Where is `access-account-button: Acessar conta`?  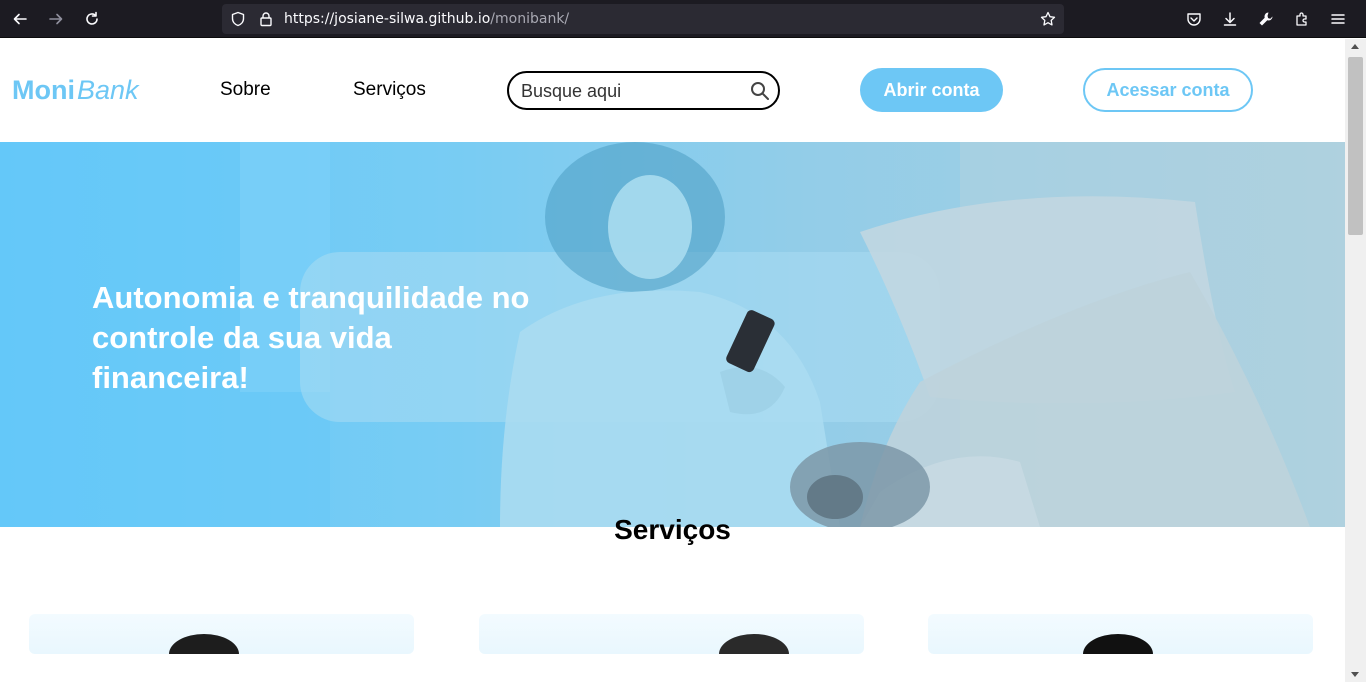
access-account-button: Acessar conta is located at coordinates (1168, 90).